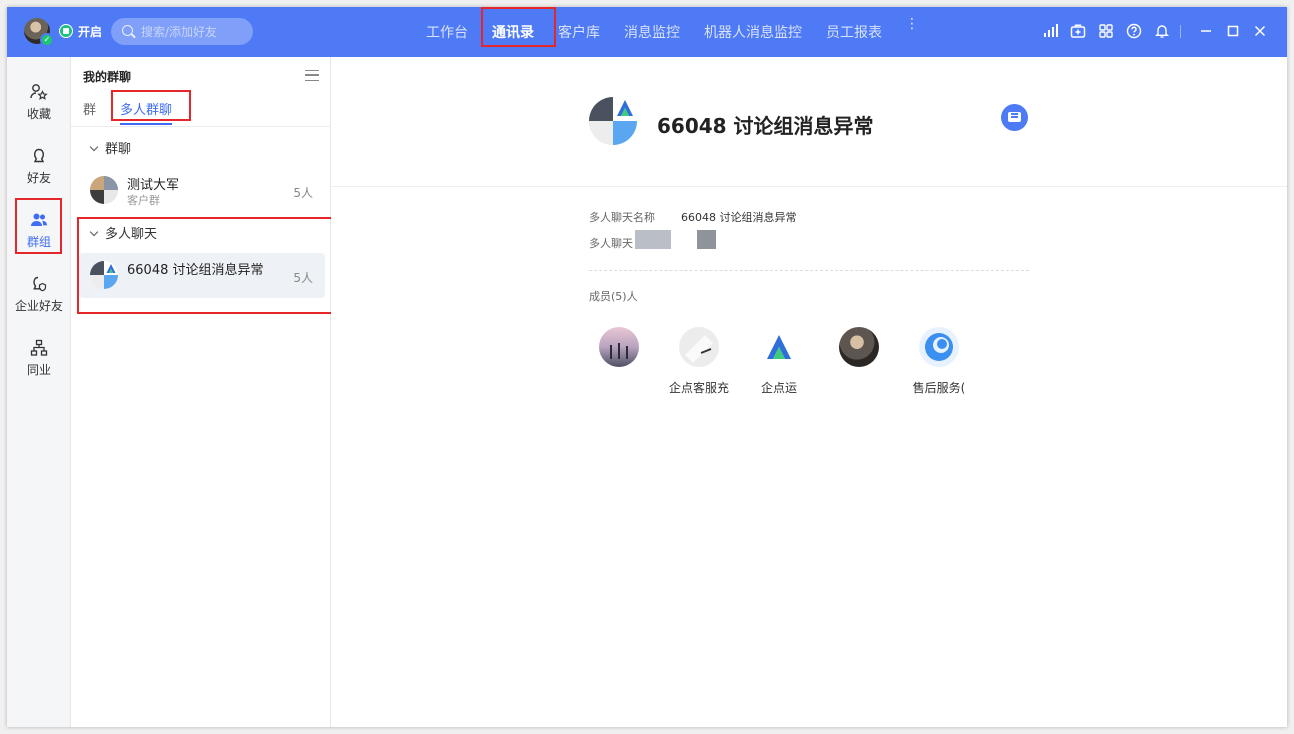 Image resolution: width=1294 pixels, height=734 pixels. Describe the element at coordinates (765, 126) in the screenshot. I see `group-title: 66048 讨论组消息异常` at that location.